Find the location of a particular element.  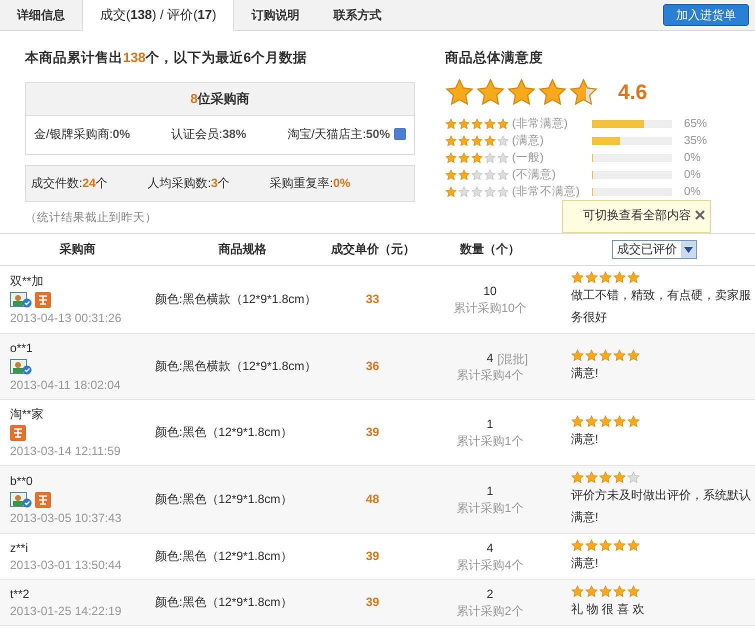

tab: 详细信息 is located at coordinates (41, 15).